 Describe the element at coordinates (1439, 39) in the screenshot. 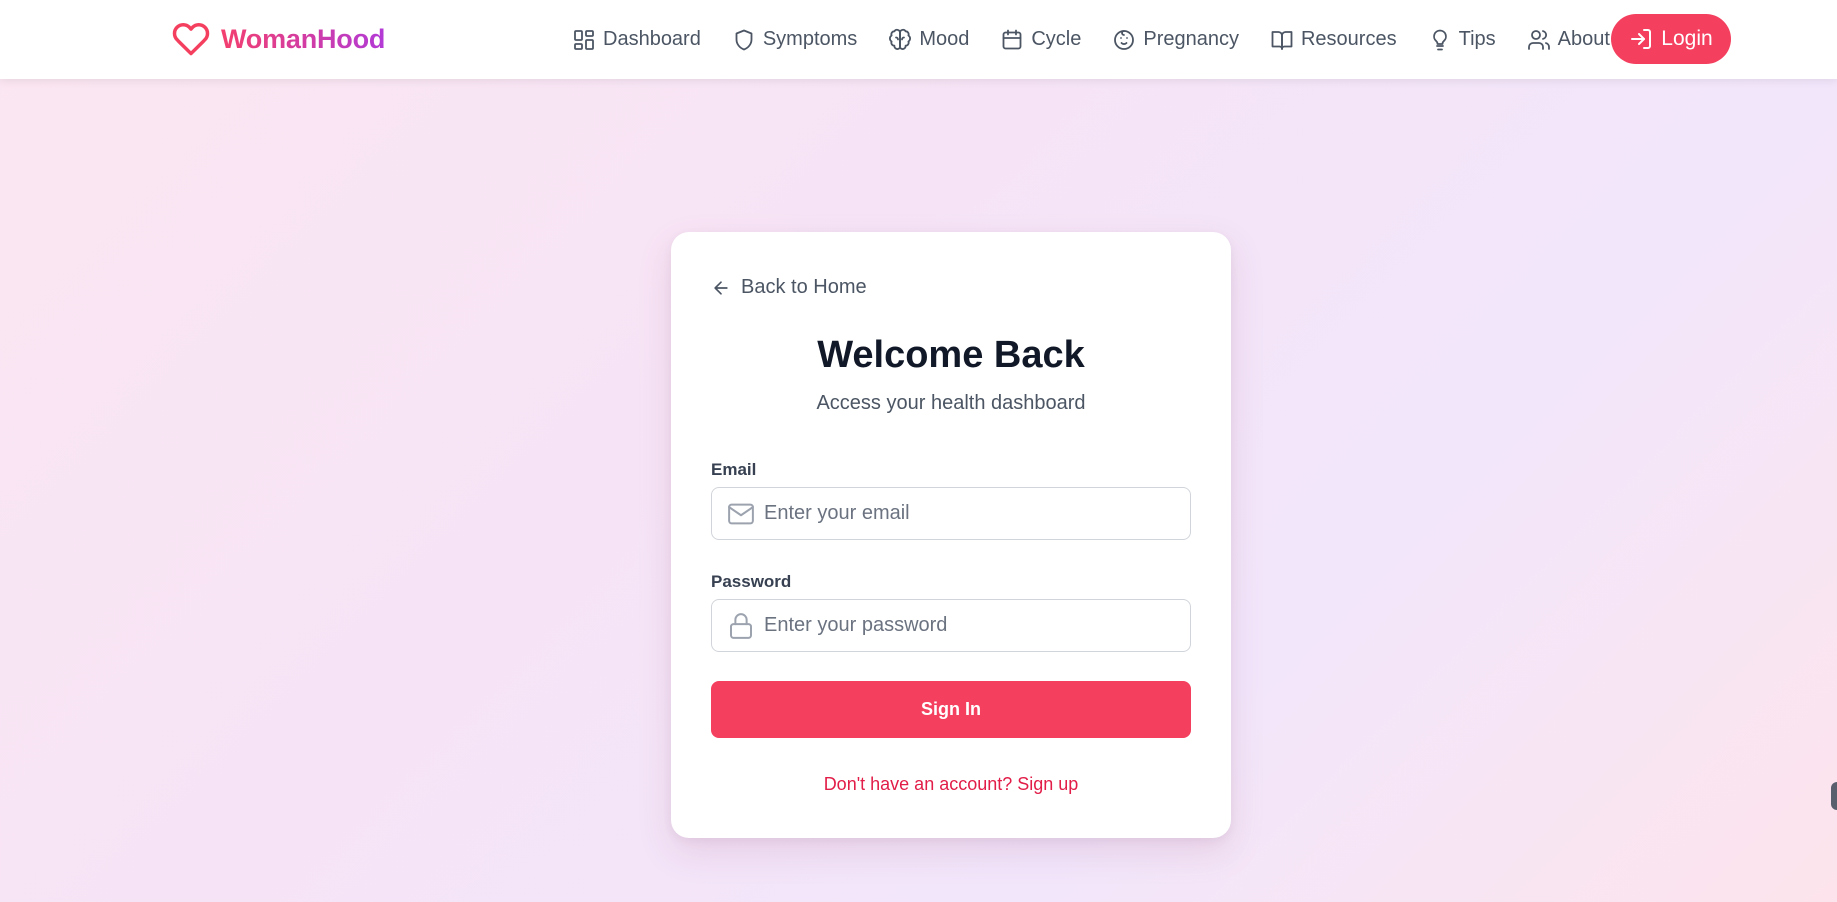

I see `lightbulb-icon` at that location.